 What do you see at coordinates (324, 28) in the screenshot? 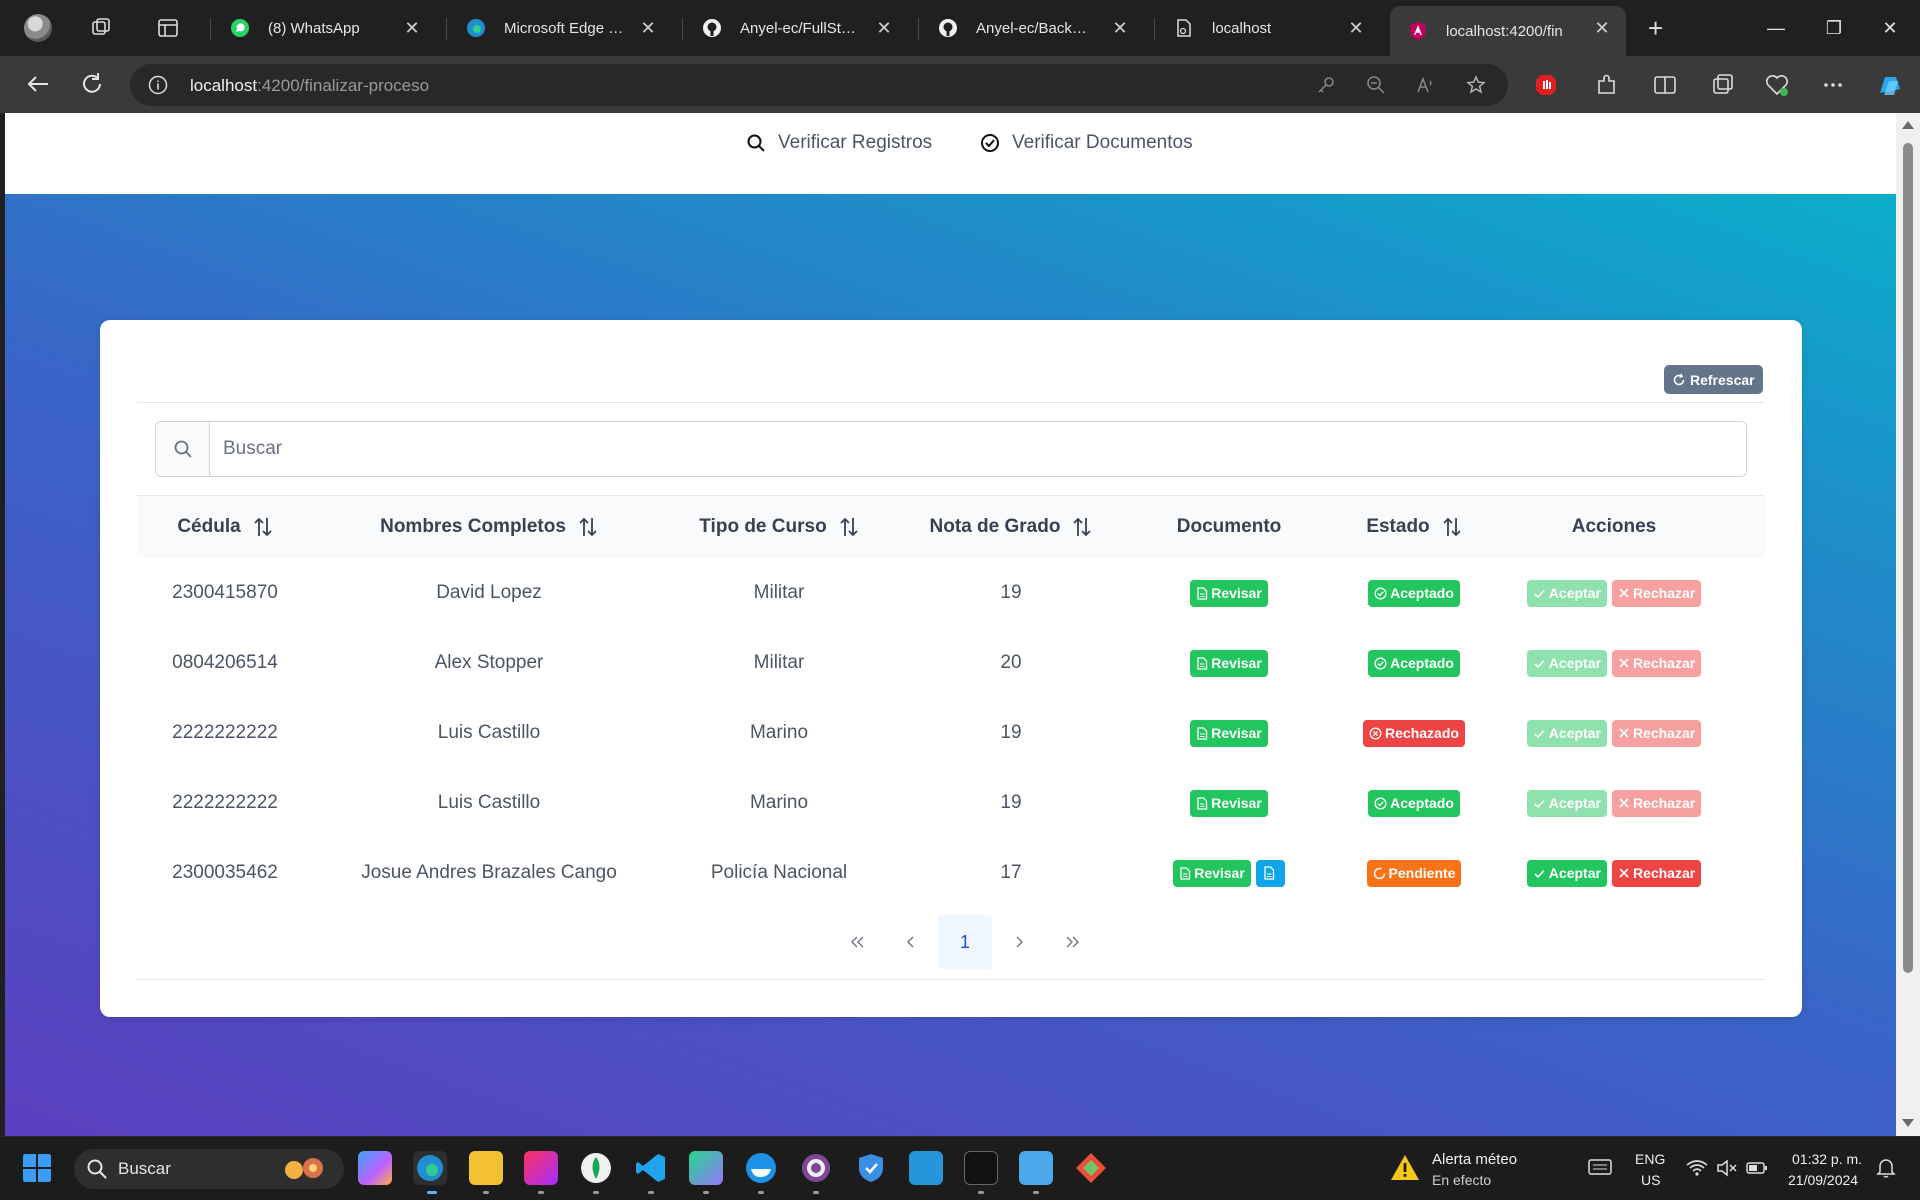
I see `tab-whatsapp: (8) WhatsApp ✕` at bounding box center [324, 28].